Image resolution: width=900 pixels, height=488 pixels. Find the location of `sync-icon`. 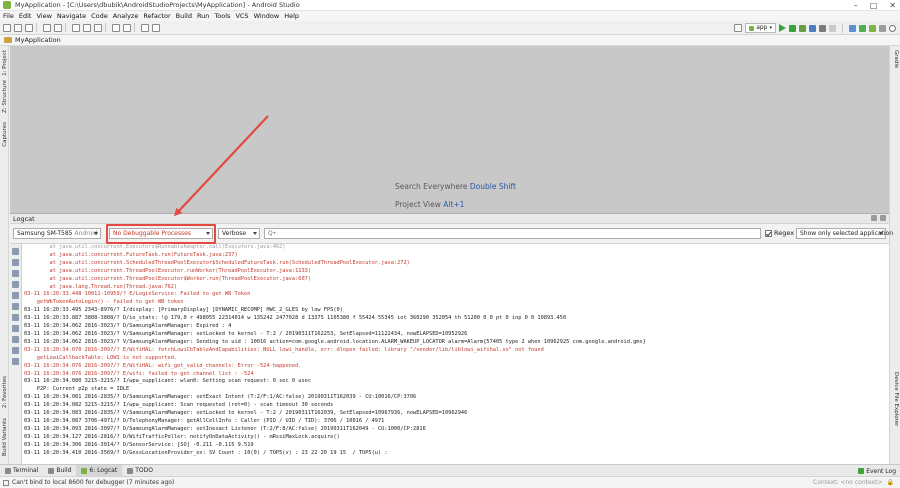

sync-icon is located at coordinates (29, 27).